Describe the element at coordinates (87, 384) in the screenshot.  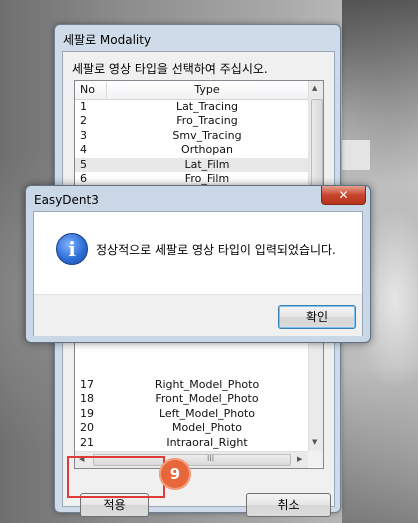
I see `row-no: 17` at that location.